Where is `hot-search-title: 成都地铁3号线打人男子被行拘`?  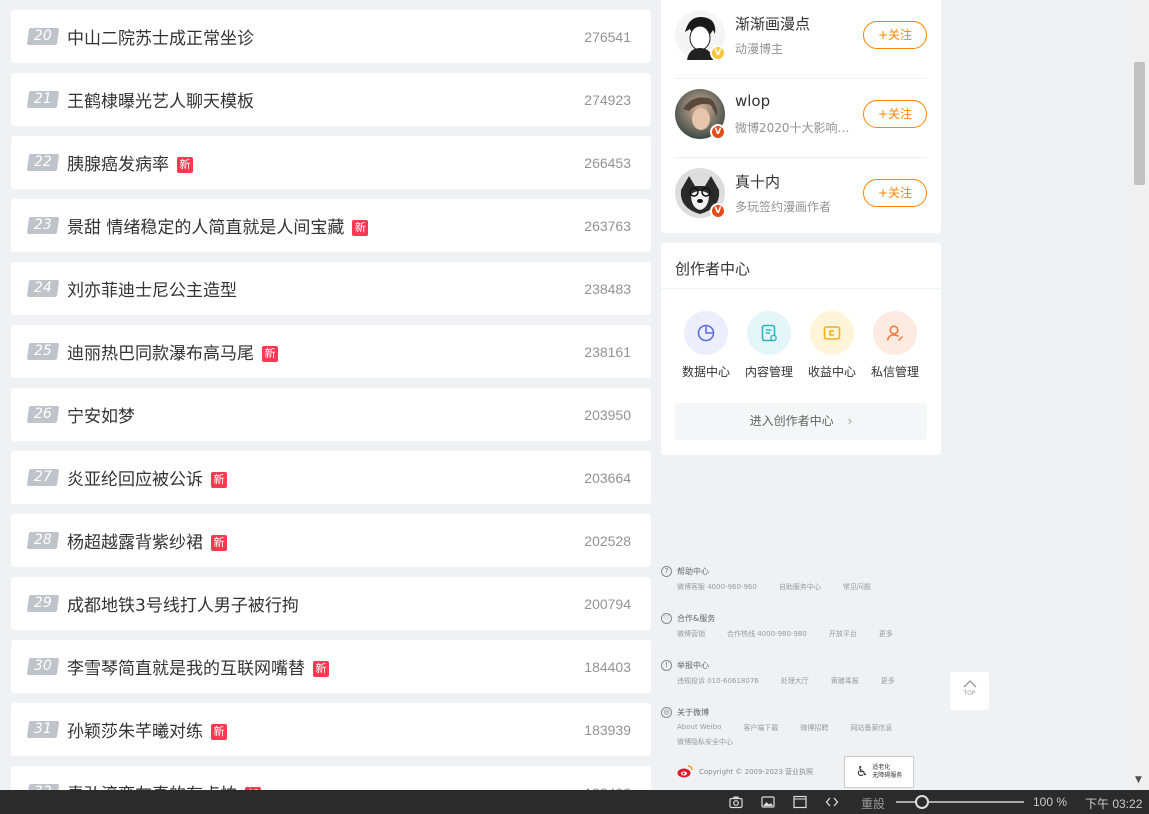 hot-search-title: 成都地铁3号线打人男子被行拘 is located at coordinates (183, 603).